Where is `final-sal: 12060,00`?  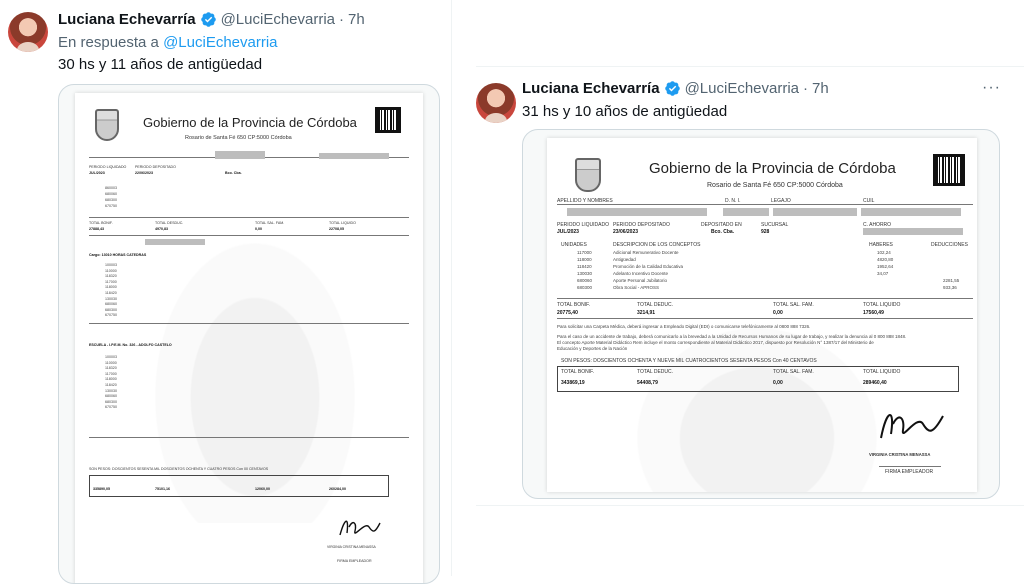
final-sal: 12060,00 is located at coordinates (262, 489).